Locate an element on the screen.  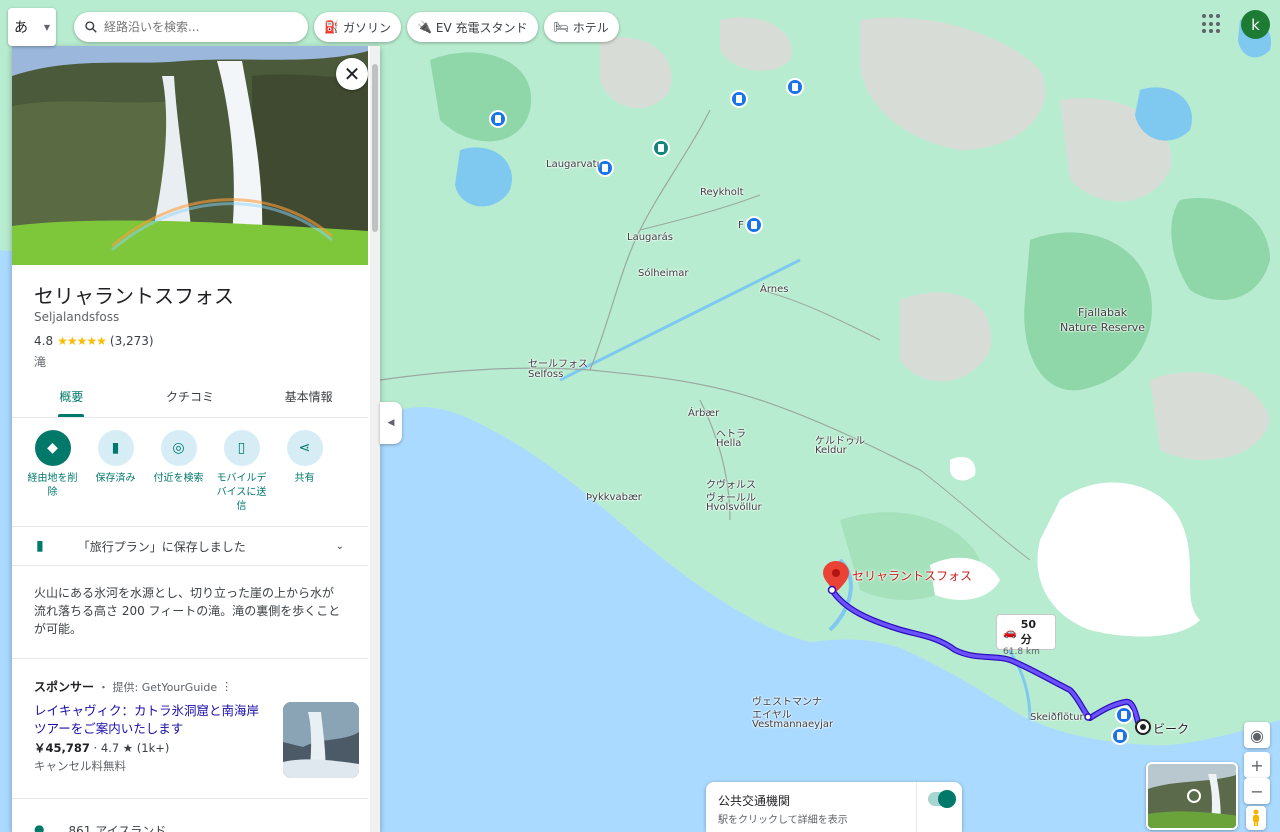
chevron-down-icon: ⌄ is located at coordinates (339, 546).